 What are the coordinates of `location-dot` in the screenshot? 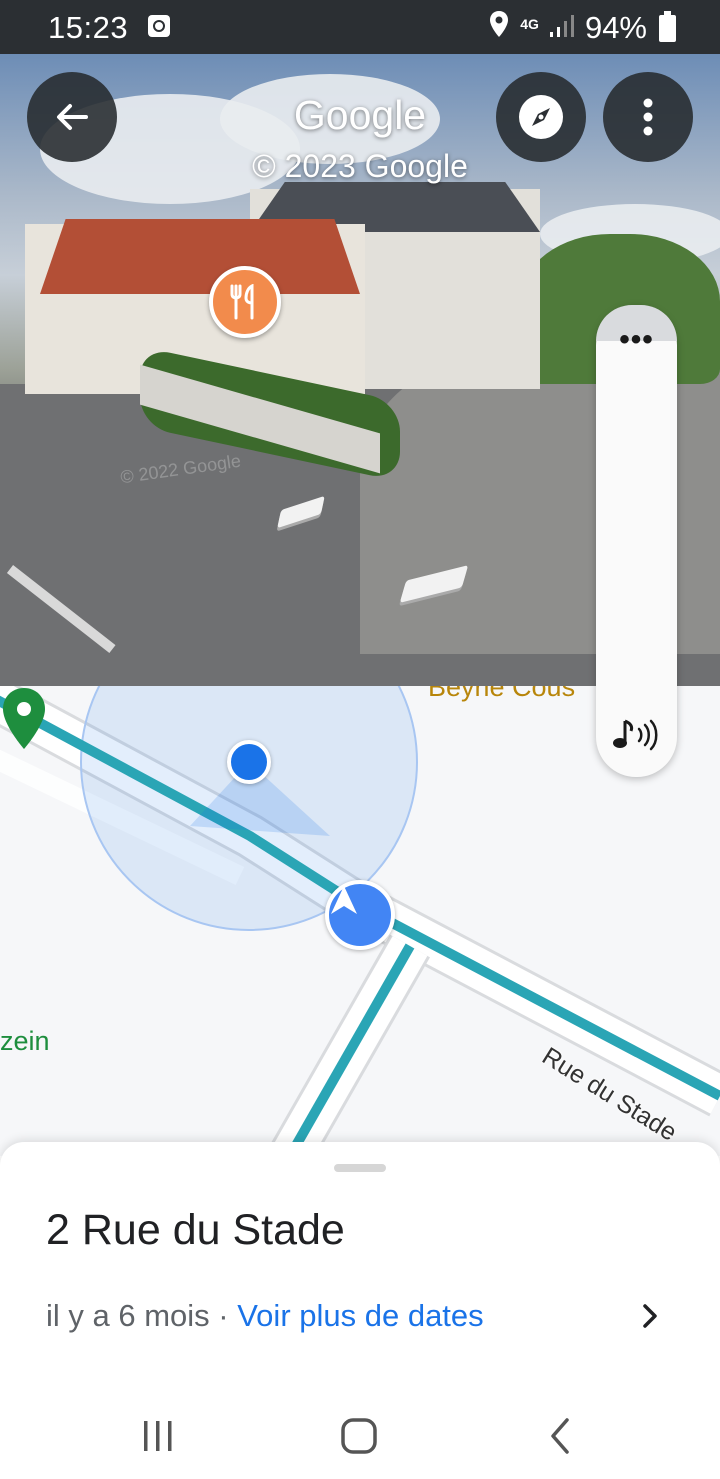 It's located at (249, 762).